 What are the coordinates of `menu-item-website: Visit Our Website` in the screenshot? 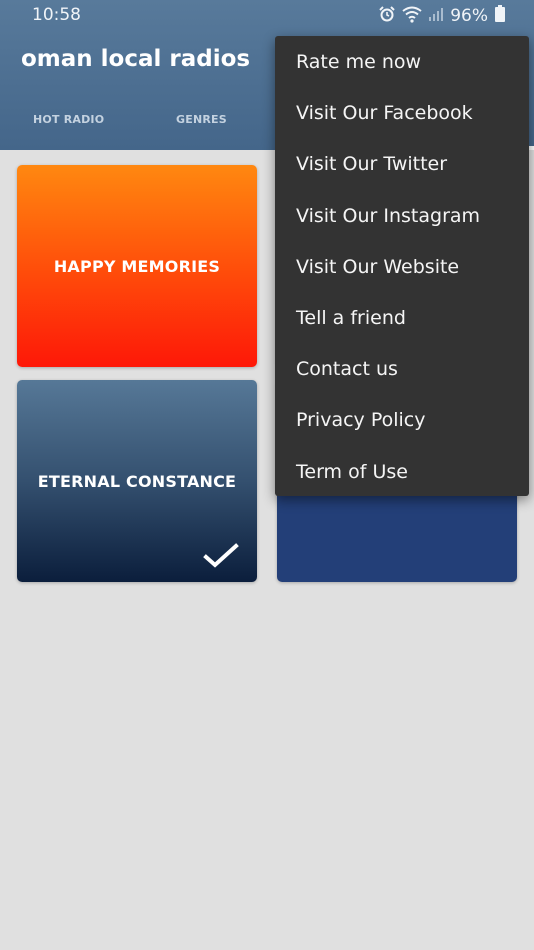 It's located at (402, 267).